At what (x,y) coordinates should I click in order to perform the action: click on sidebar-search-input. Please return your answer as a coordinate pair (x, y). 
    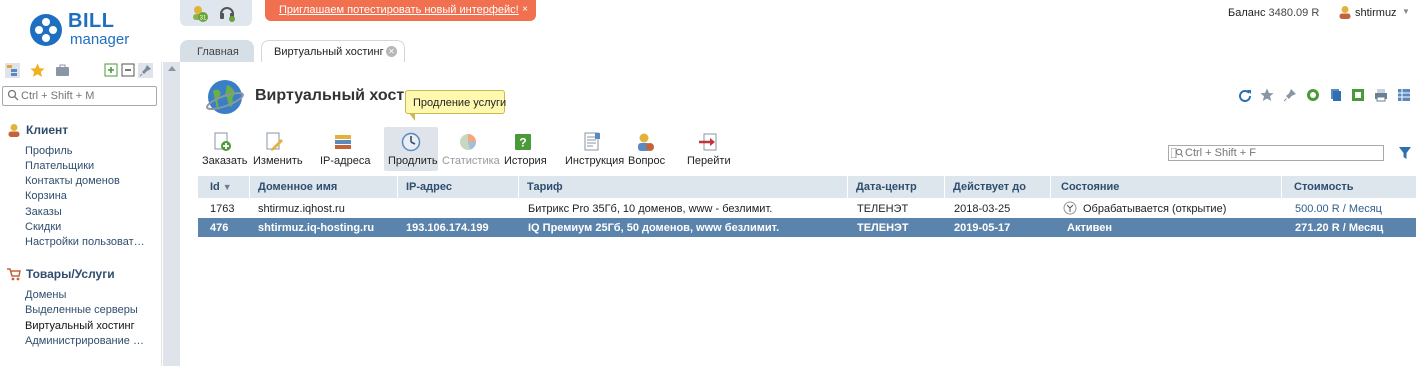
    Looking at the image, I should click on (87, 96).